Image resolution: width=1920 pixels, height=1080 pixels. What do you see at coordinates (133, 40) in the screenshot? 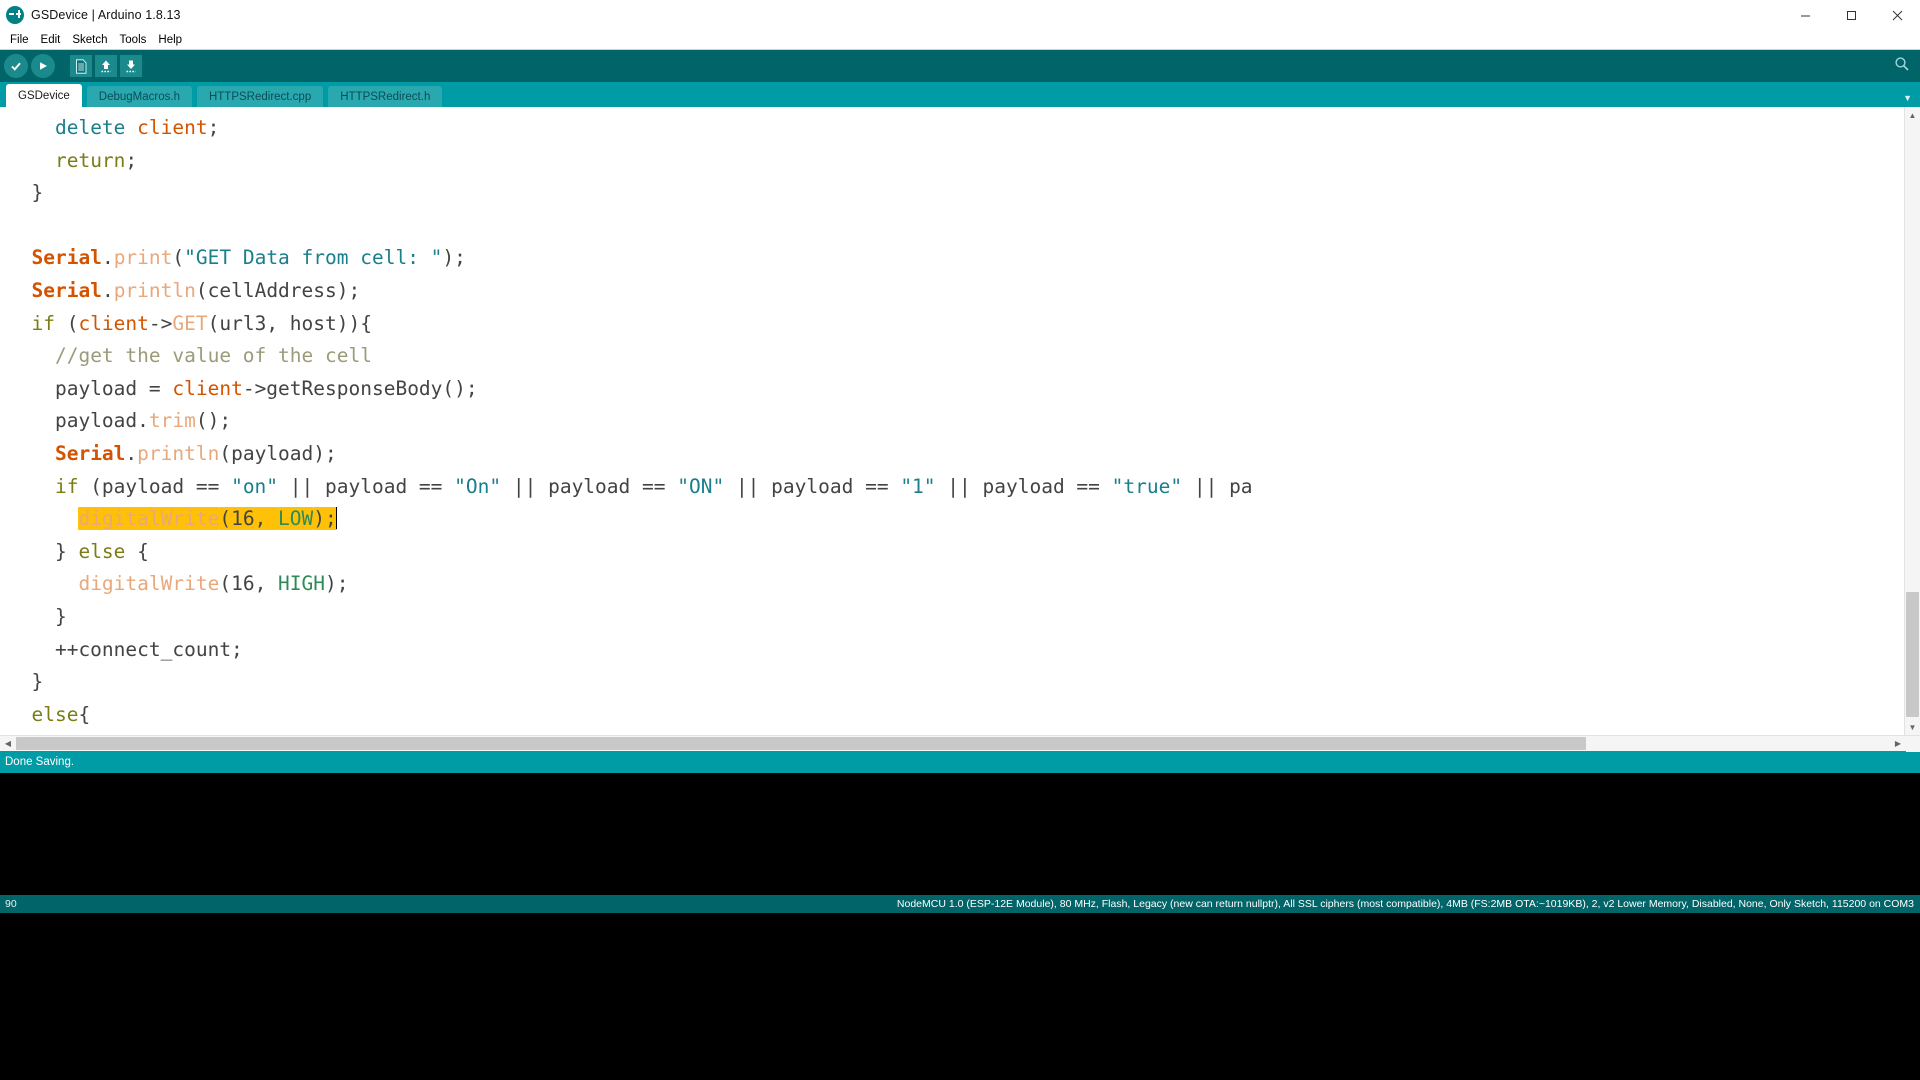
I see `menu-tools: Tools` at bounding box center [133, 40].